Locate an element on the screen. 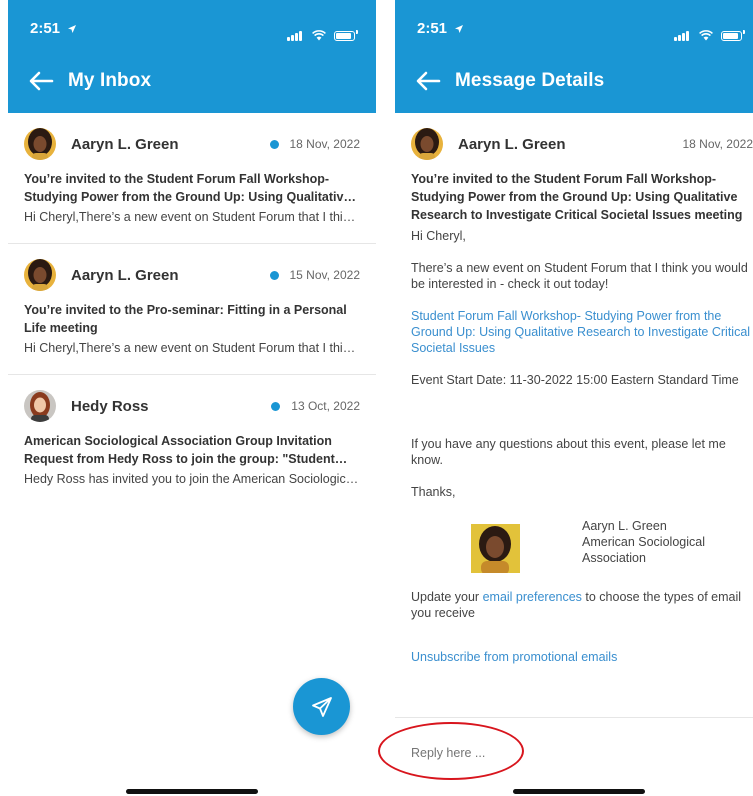  message-date: 15 Nov, 2022 is located at coordinates (325, 275).